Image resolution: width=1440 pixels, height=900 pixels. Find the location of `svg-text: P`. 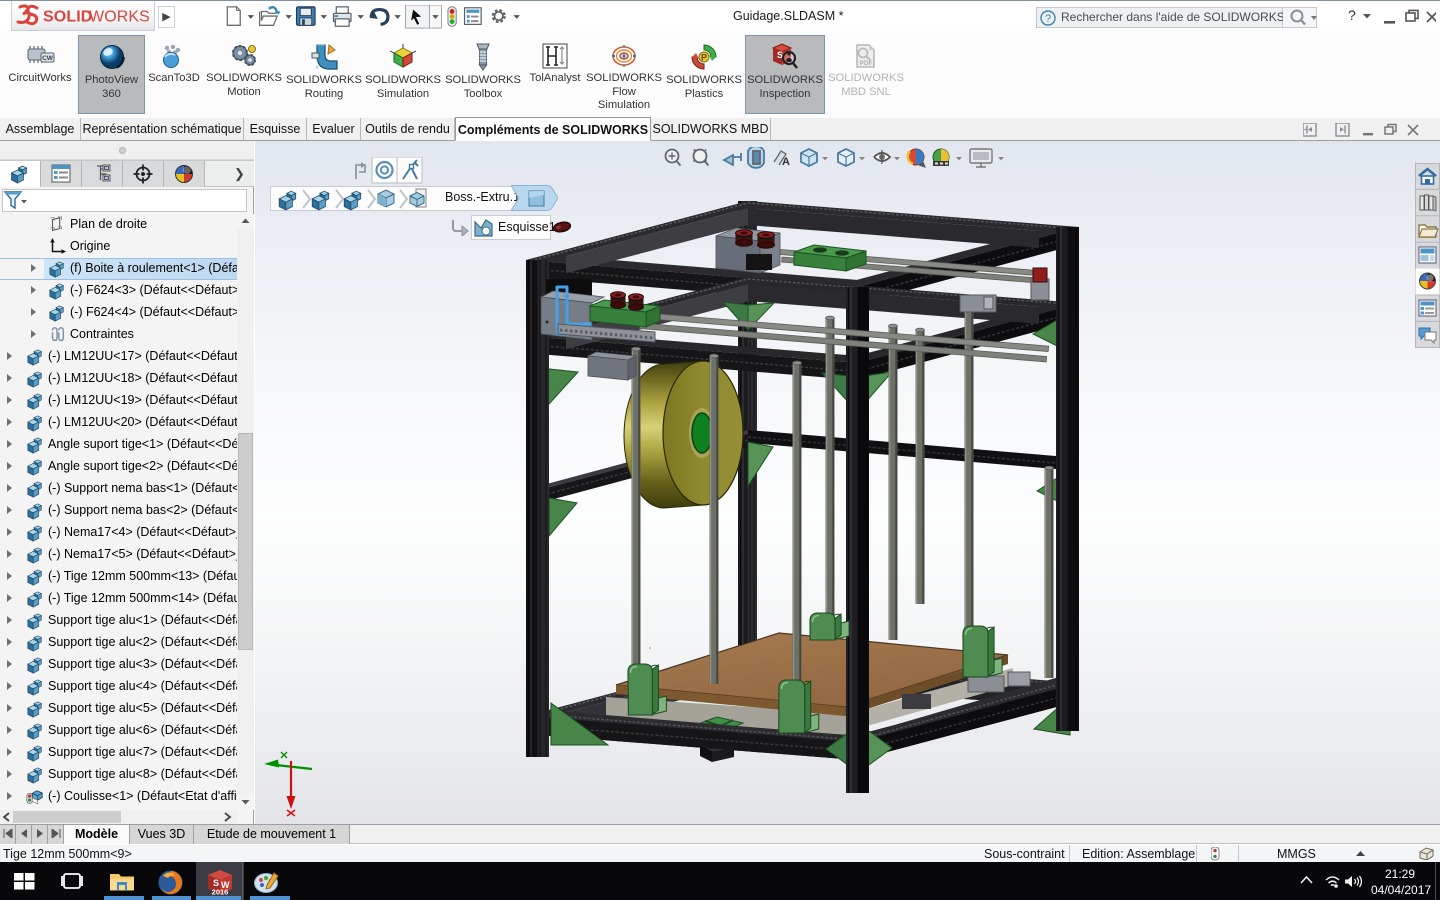

svg-text: P is located at coordinates (704, 58).